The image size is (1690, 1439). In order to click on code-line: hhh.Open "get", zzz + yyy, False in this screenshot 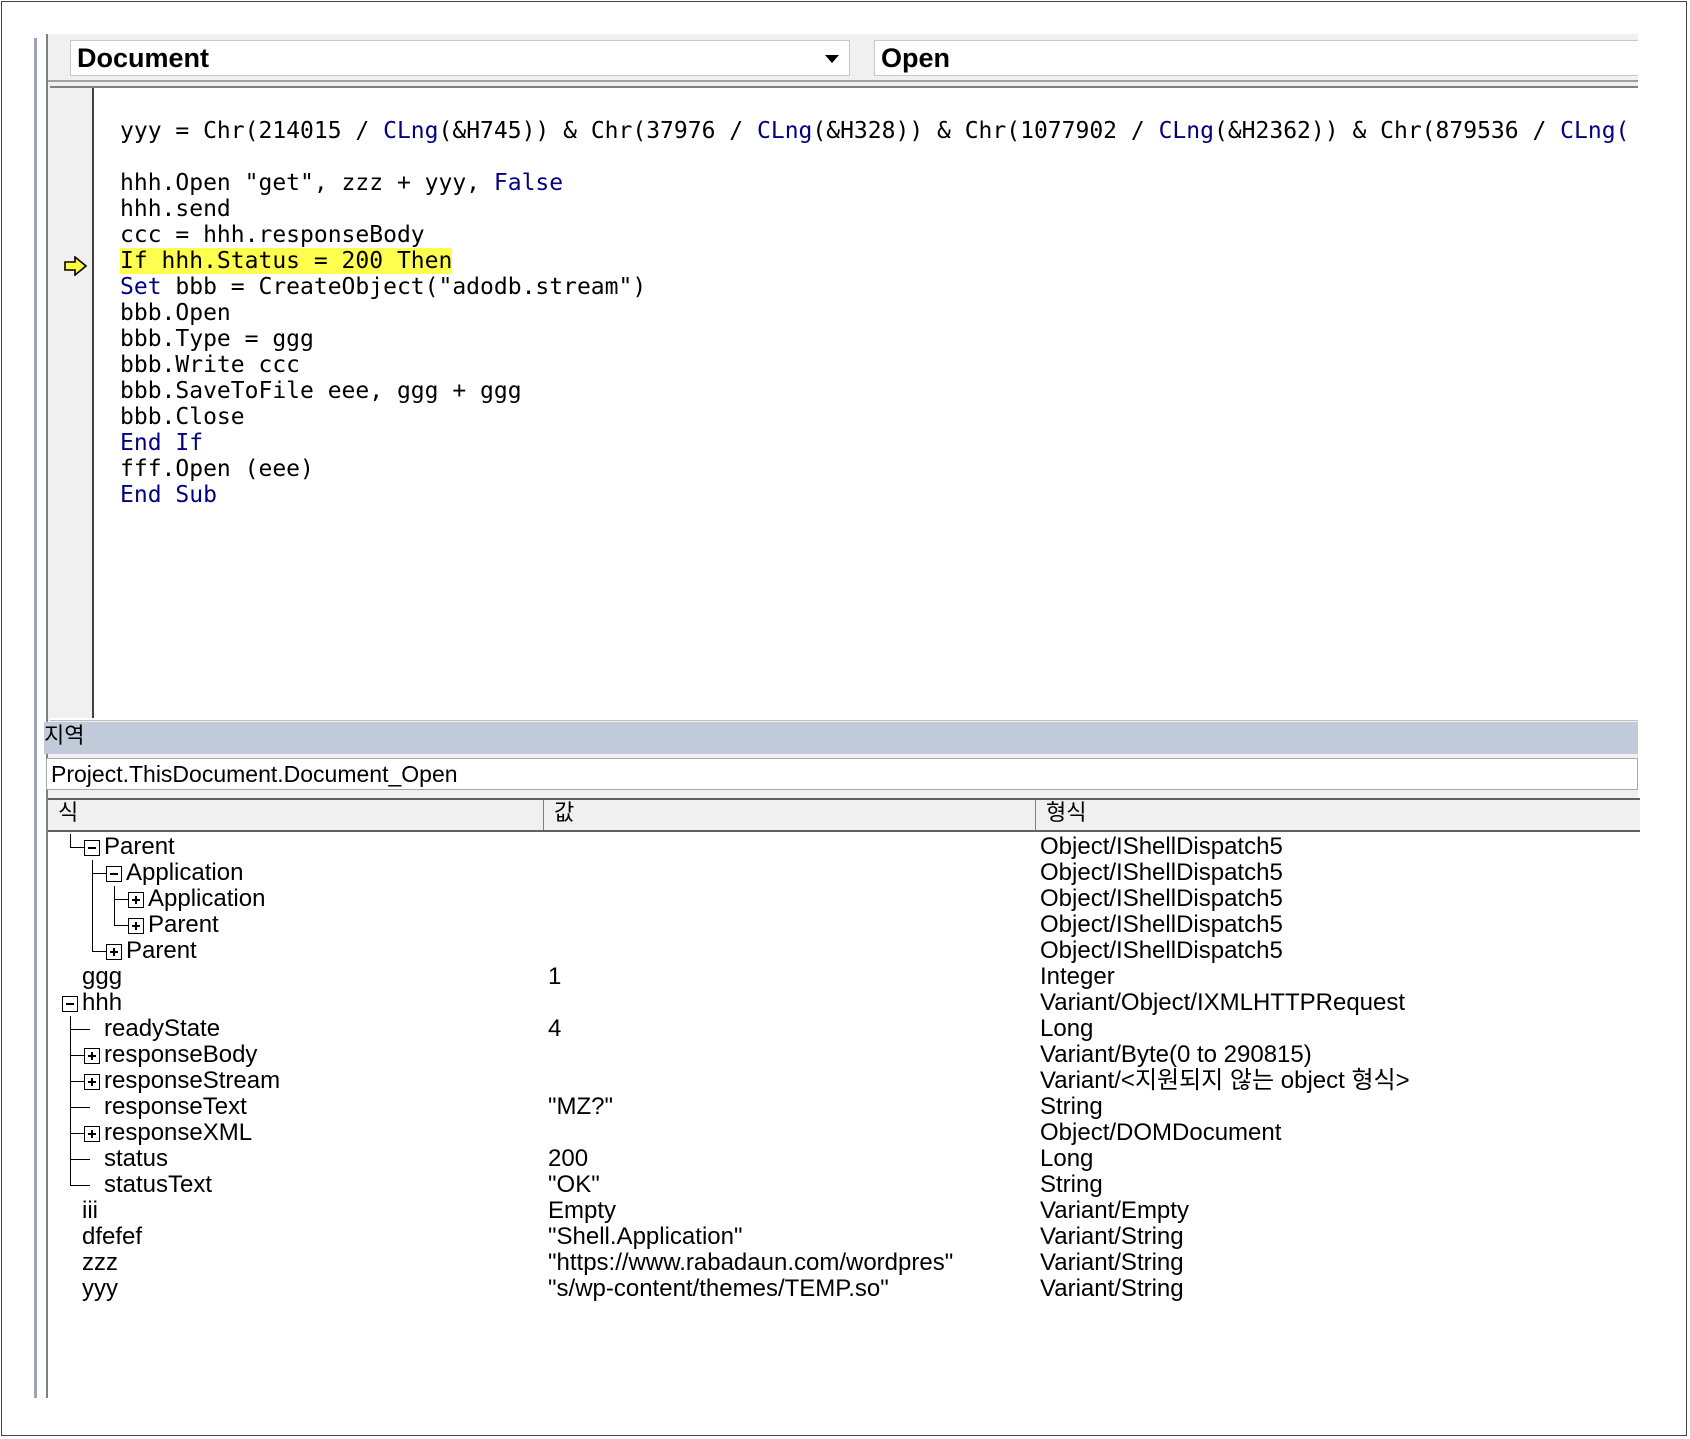, I will do `click(874, 183)`.